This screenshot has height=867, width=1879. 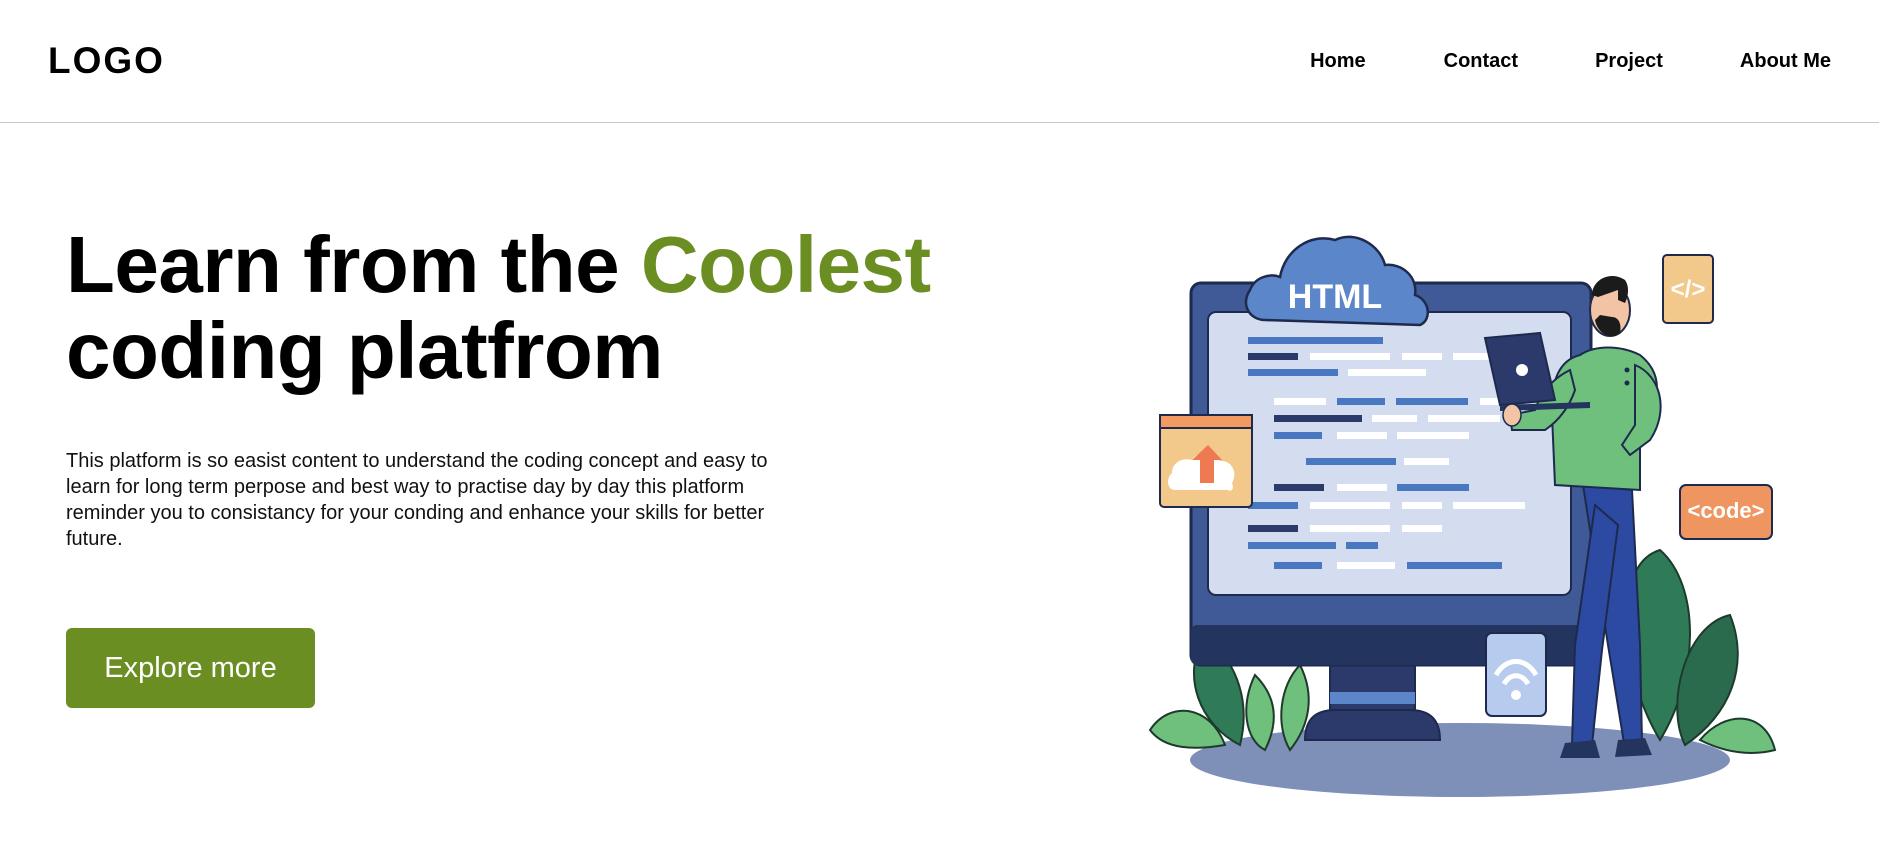 I want to click on main-nav: Home Contact Project About Me, so click(x=1570, y=61).